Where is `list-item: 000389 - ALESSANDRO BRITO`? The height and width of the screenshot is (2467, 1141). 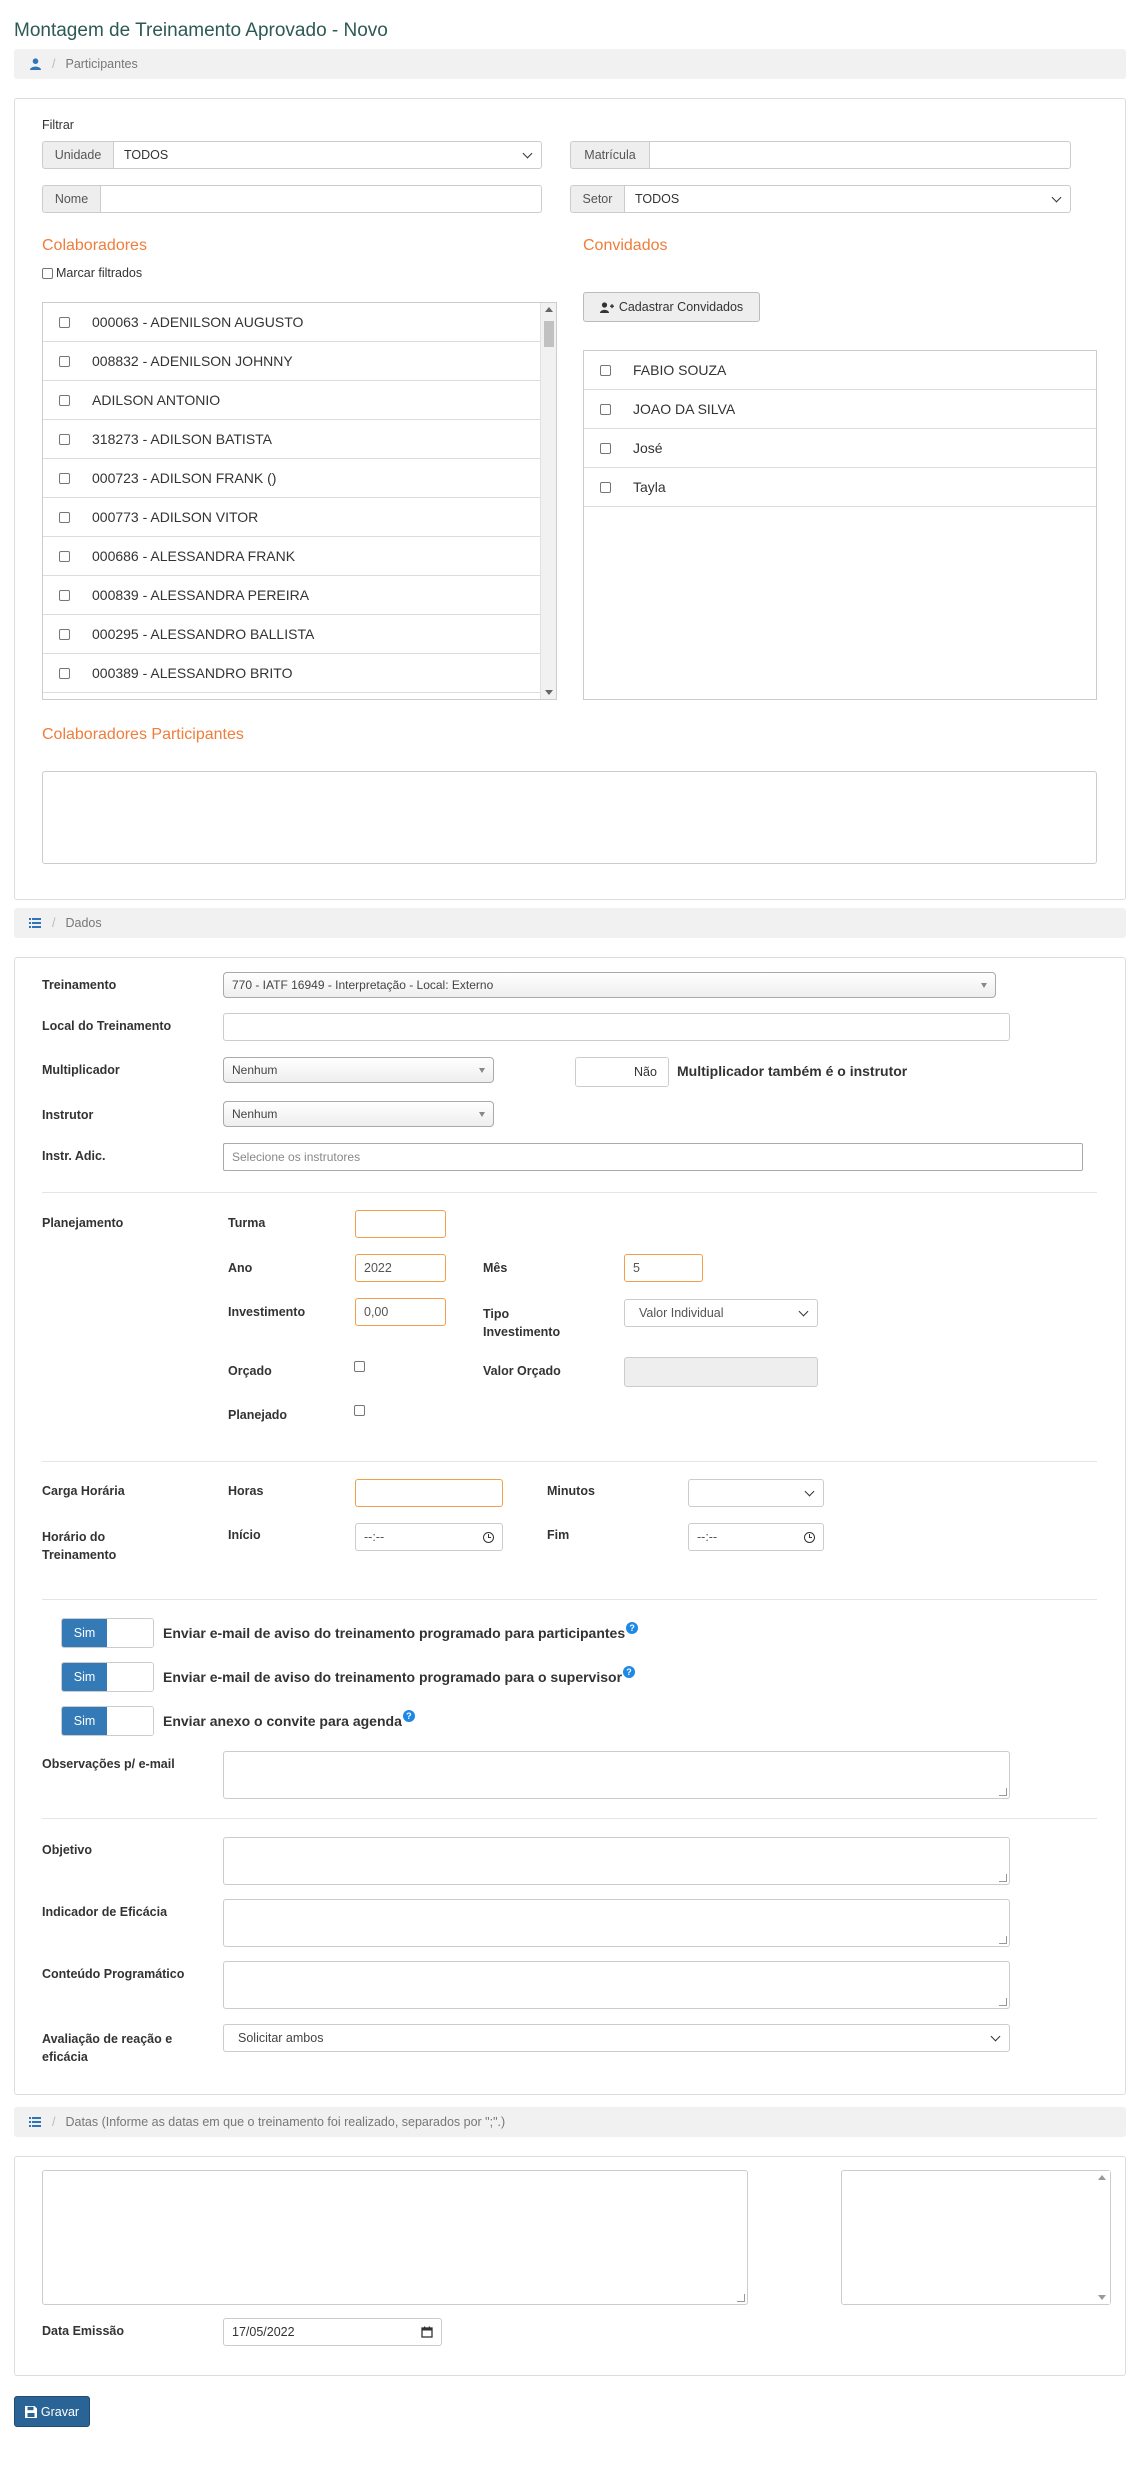
list-item: 000389 - ALESSANDRO BRITO is located at coordinates (291, 673).